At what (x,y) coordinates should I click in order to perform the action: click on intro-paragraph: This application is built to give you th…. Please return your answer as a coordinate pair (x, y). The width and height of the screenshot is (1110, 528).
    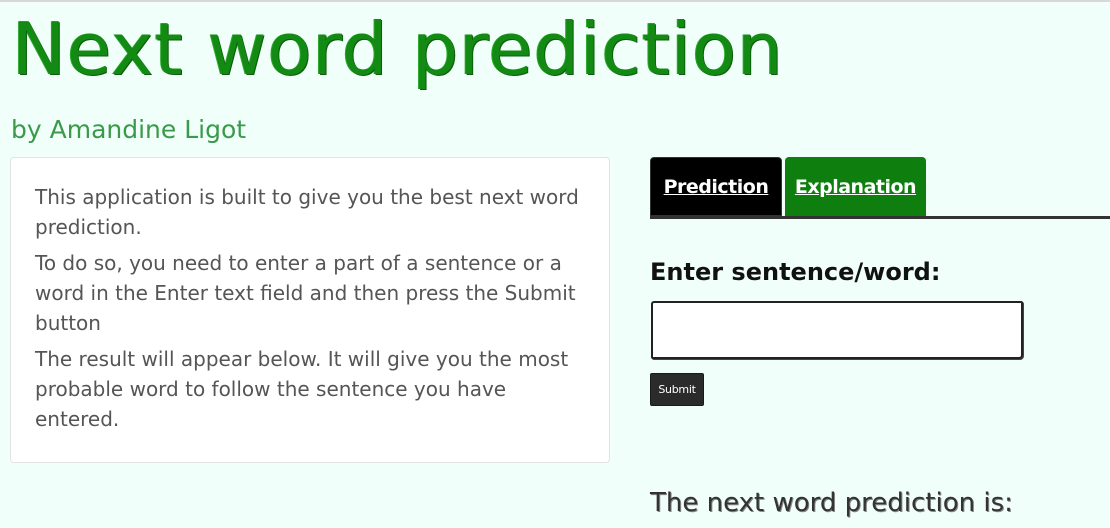
    Looking at the image, I should click on (307, 212).